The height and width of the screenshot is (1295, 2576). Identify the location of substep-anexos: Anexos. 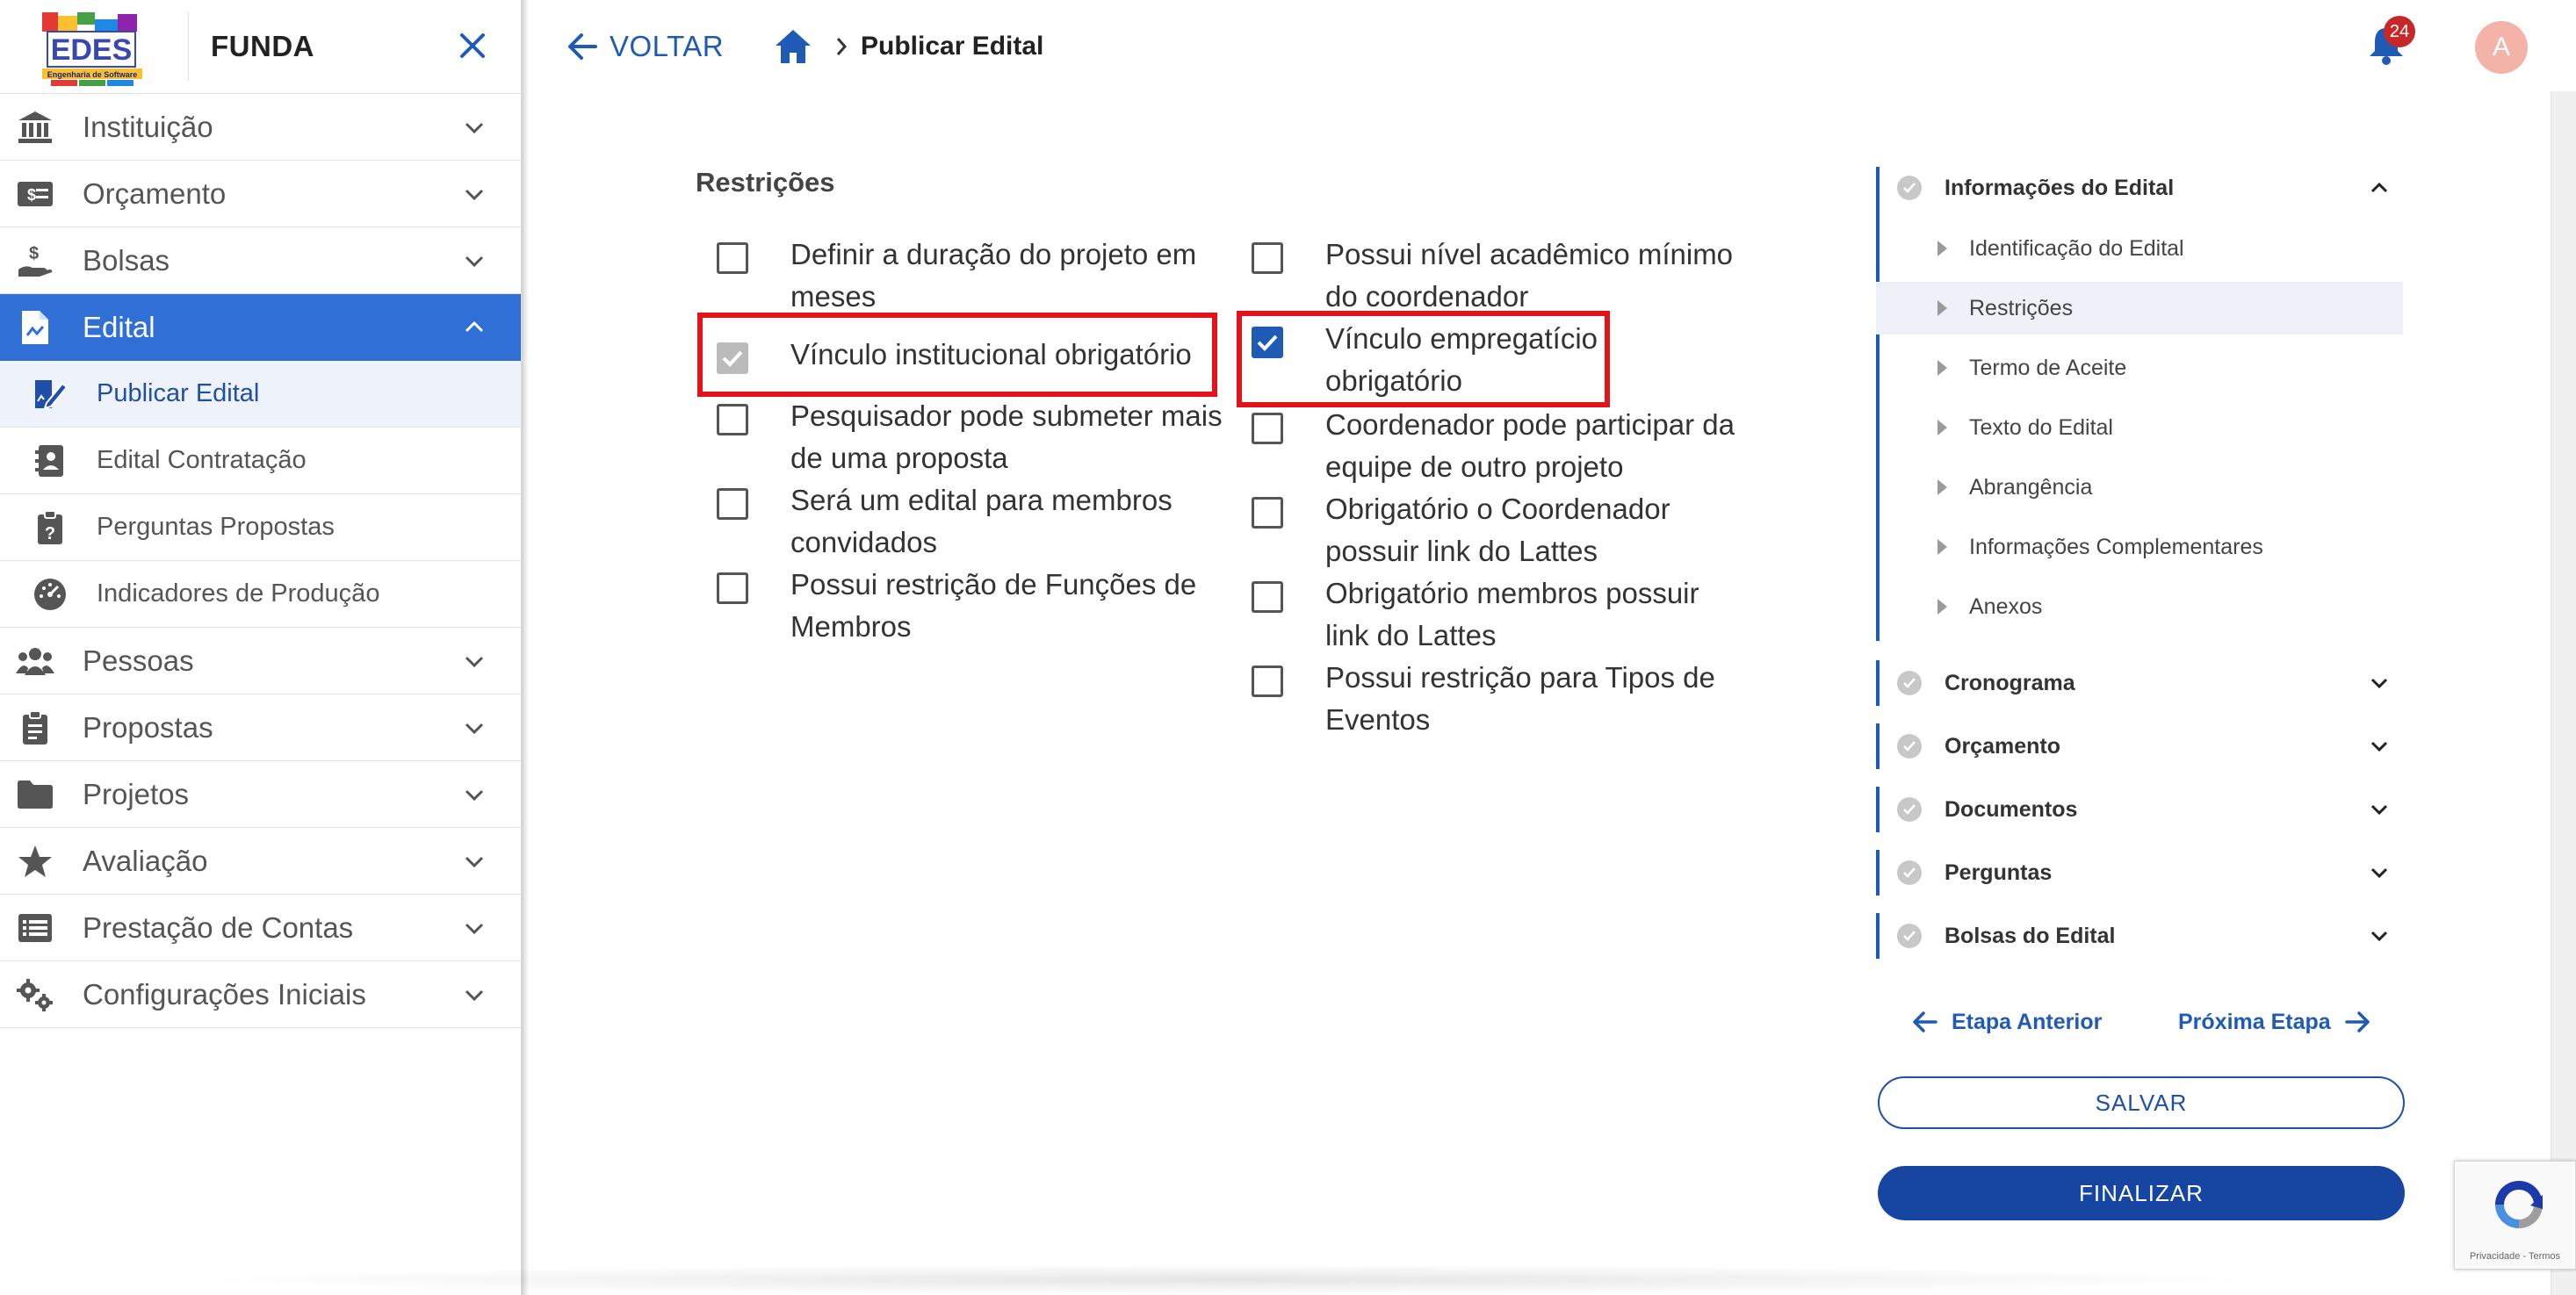
(2139, 606).